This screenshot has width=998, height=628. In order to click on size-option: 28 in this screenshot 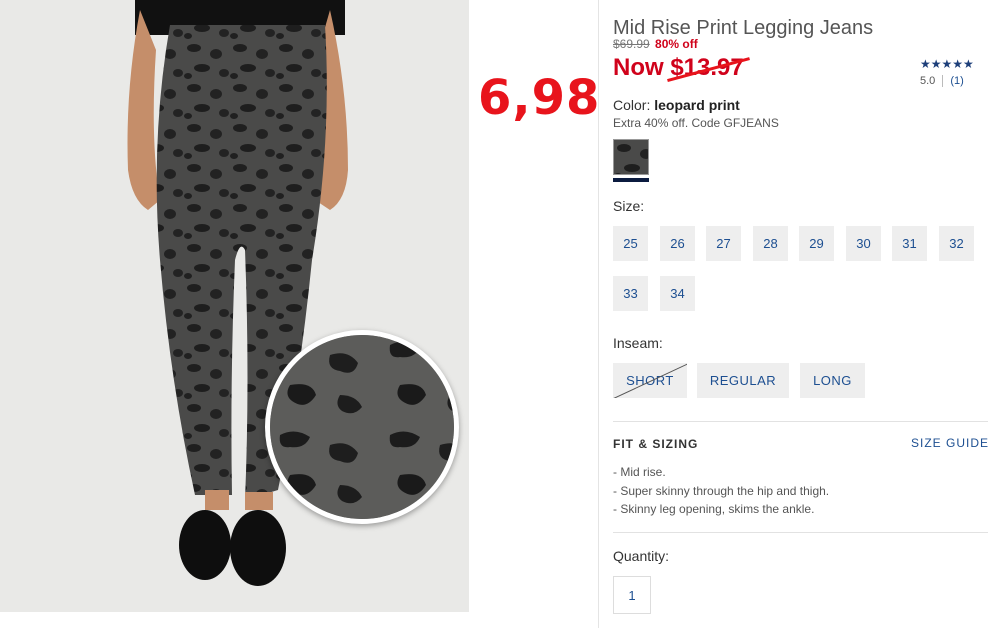, I will do `click(770, 243)`.